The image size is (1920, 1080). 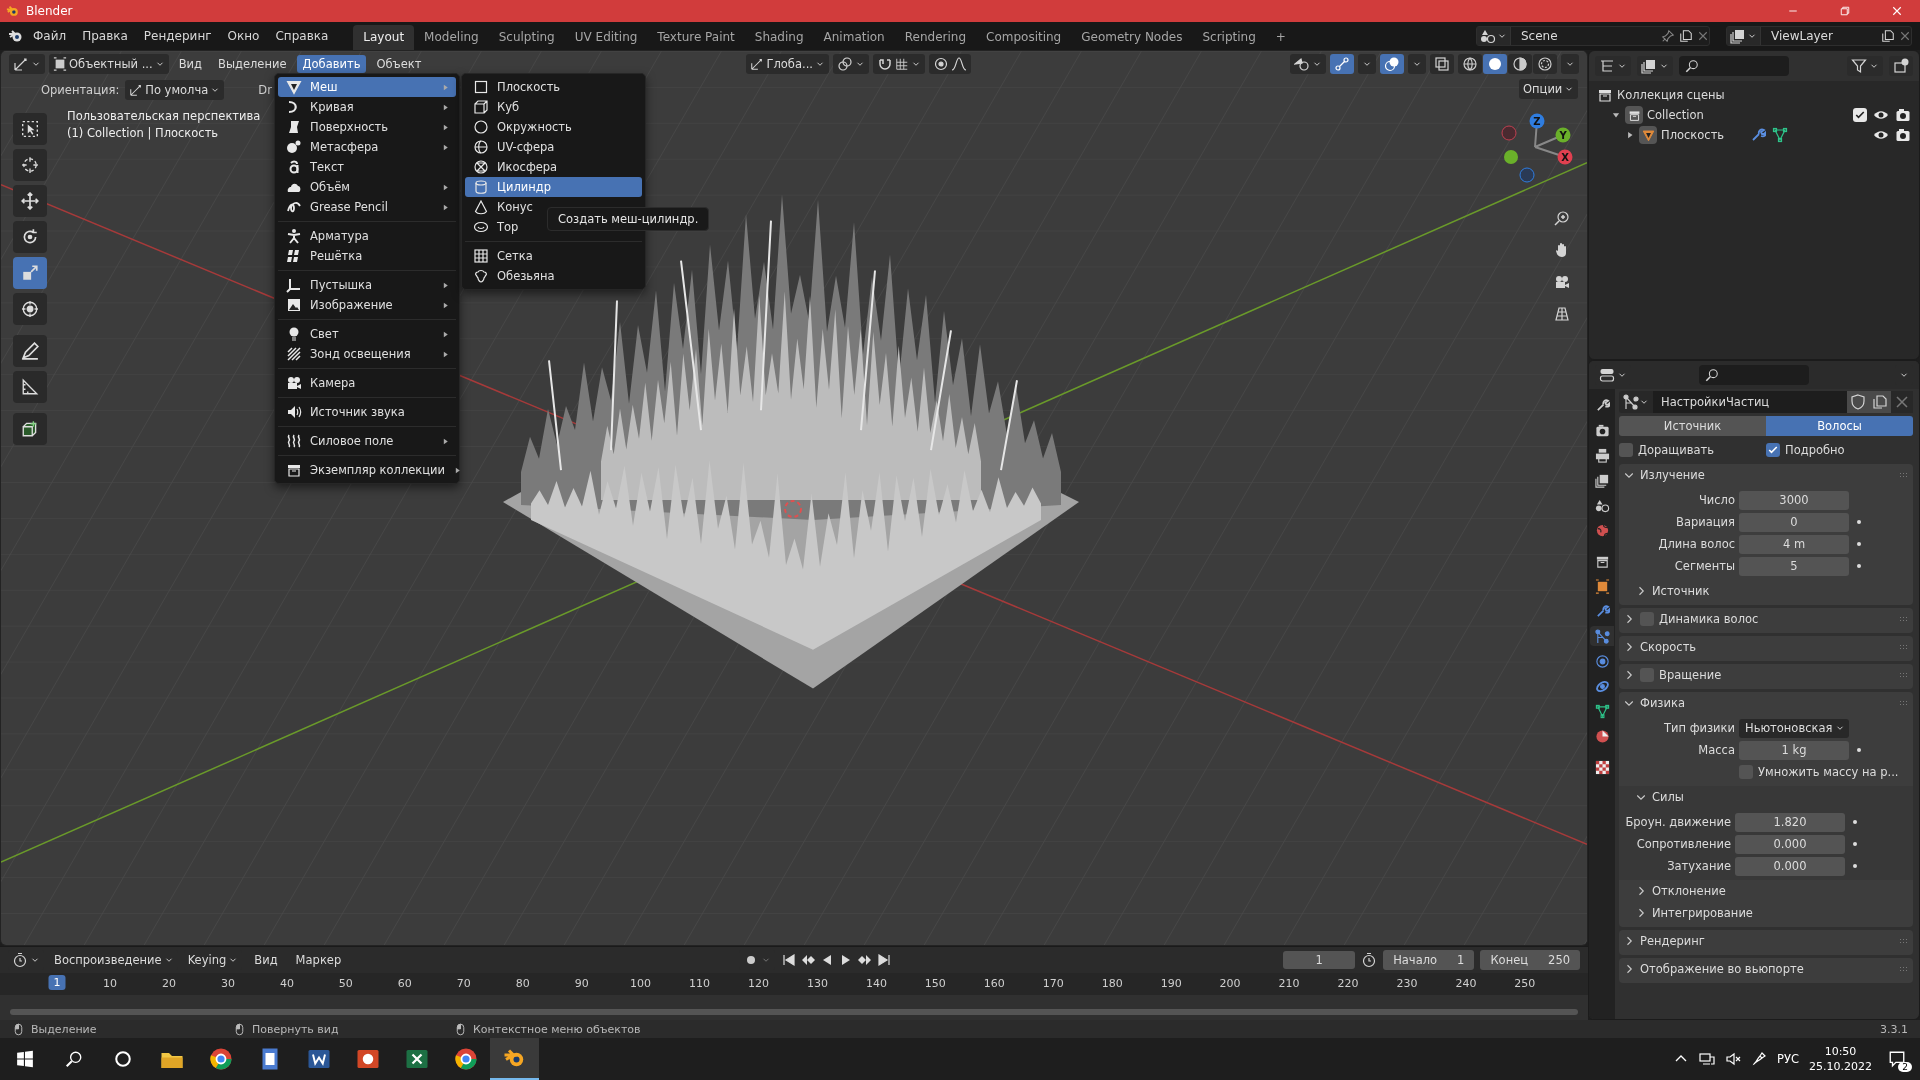 What do you see at coordinates (265, 90) in the screenshot?
I see `field-label: Dr` at bounding box center [265, 90].